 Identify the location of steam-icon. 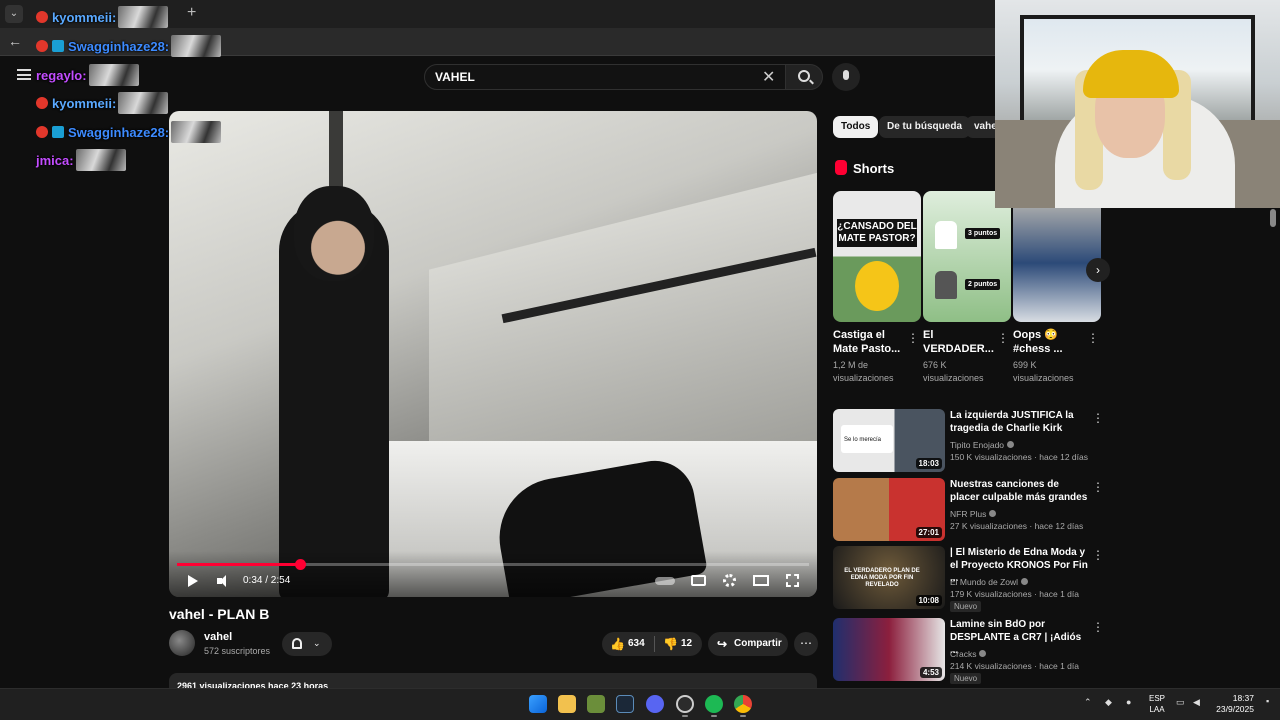
(625, 704).